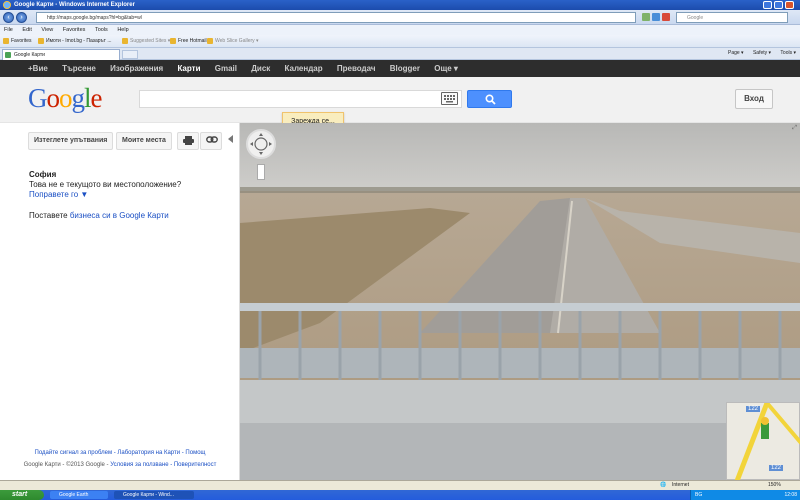 The image size is (800, 500). I want to click on menu-tools: Tools, so click(101, 30).